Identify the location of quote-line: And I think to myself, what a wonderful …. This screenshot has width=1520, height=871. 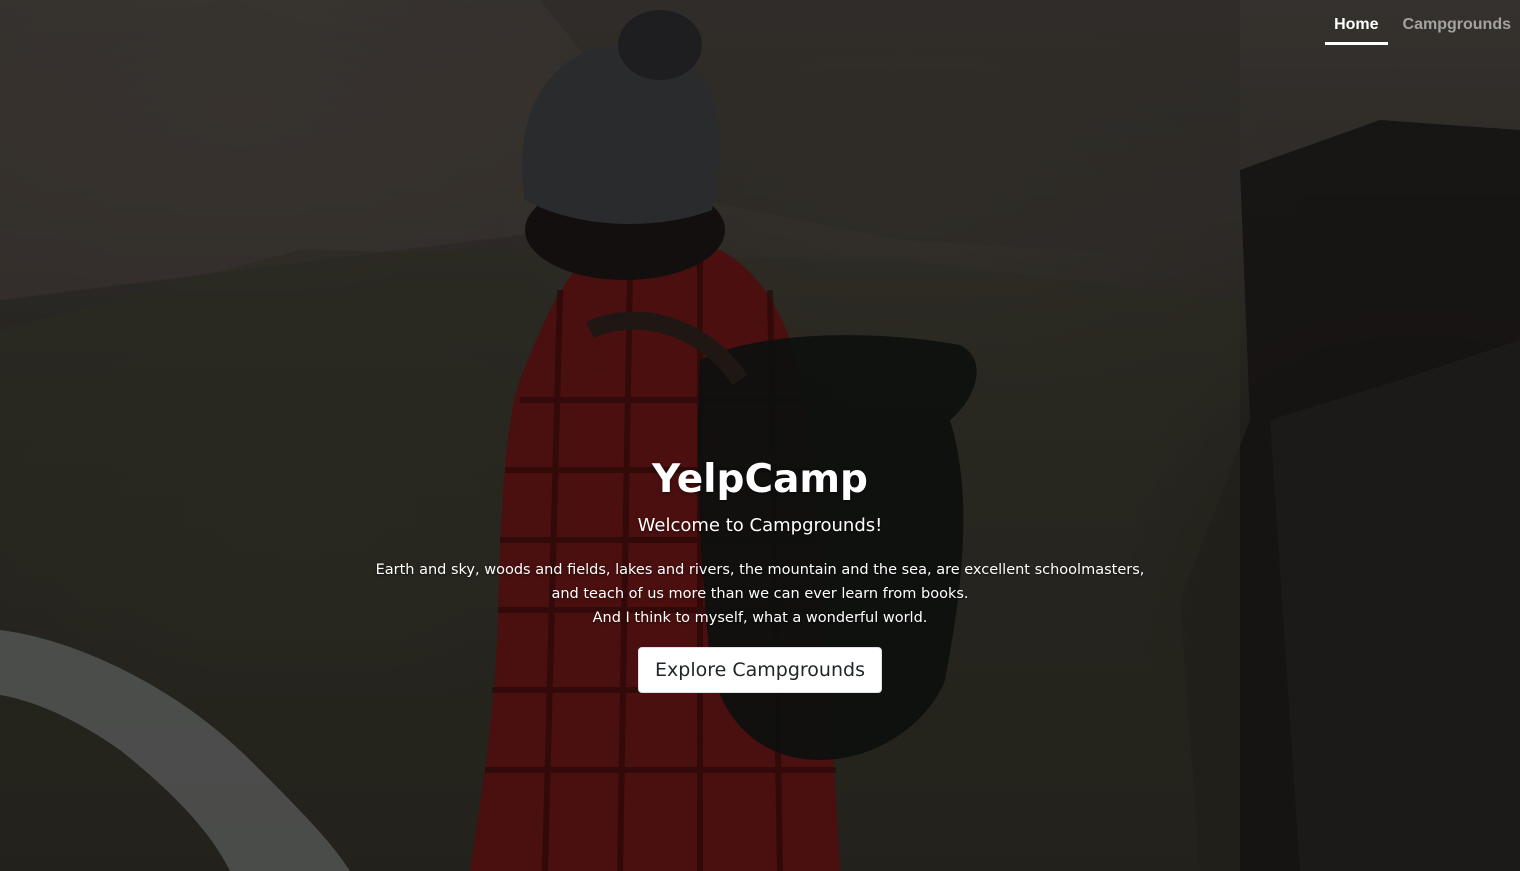
(760, 618).